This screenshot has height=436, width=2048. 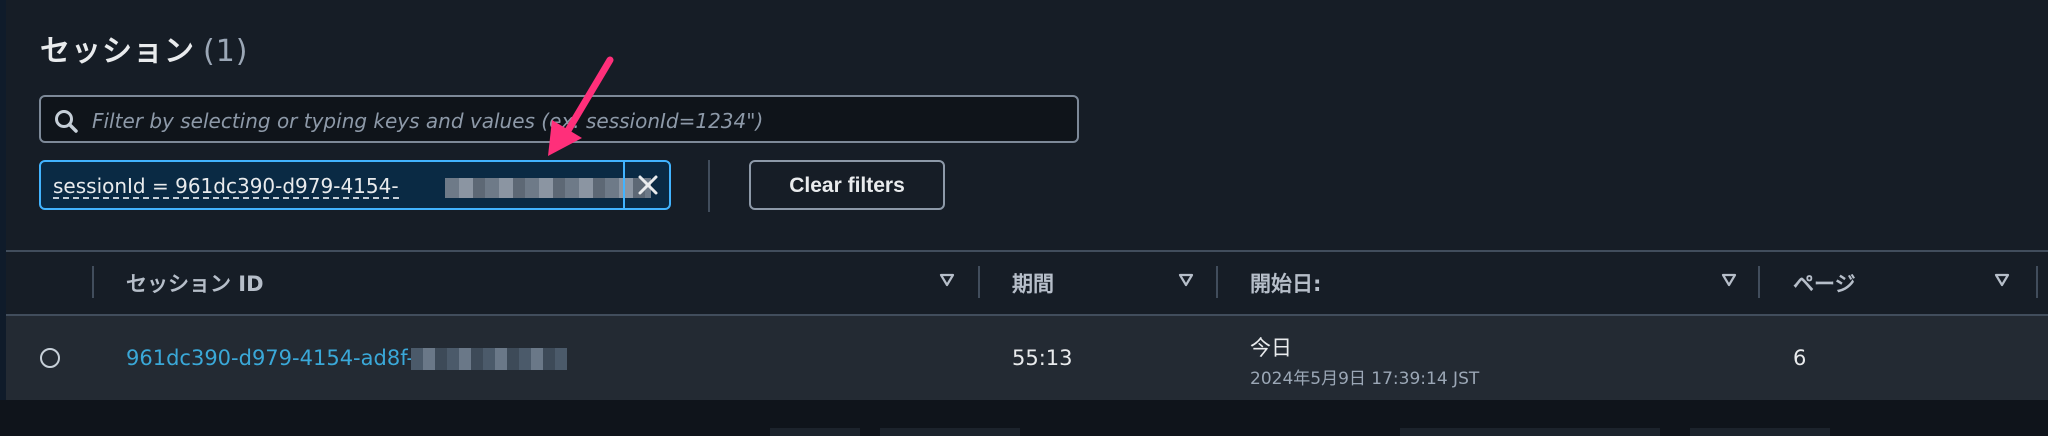 What do you see at coordinates (66, 121) in the screenshot?
I see `search-icon` at bounding box center [66, 121].